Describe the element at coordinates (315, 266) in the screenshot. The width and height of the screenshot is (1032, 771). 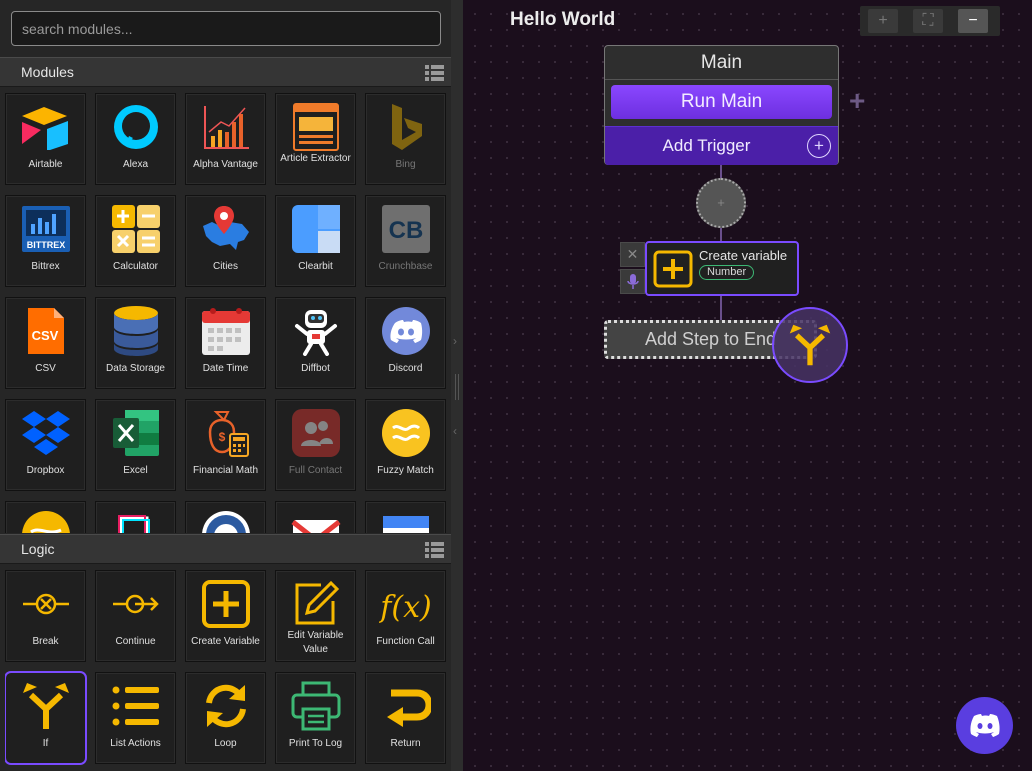
I see `module-label: Clearbit` at that location.